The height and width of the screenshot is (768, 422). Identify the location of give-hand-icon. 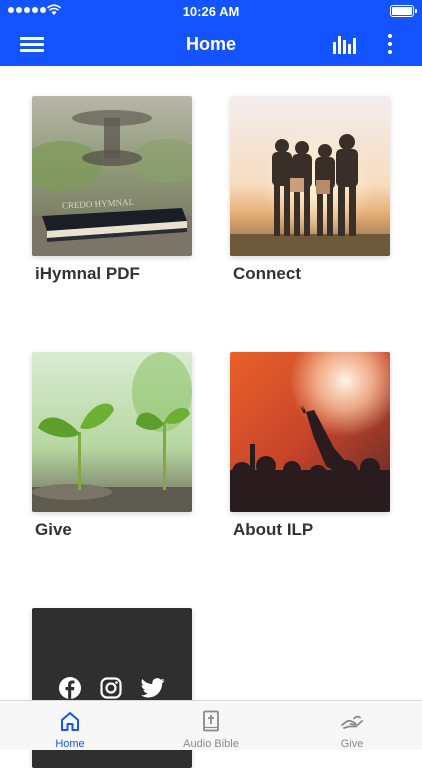
(352, 722).